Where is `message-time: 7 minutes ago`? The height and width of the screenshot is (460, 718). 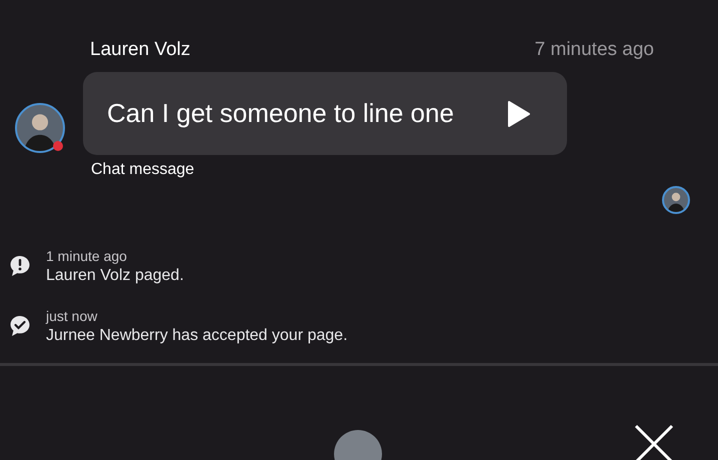
message-time: 7 minutes ago is located at coordinates (594, 50).